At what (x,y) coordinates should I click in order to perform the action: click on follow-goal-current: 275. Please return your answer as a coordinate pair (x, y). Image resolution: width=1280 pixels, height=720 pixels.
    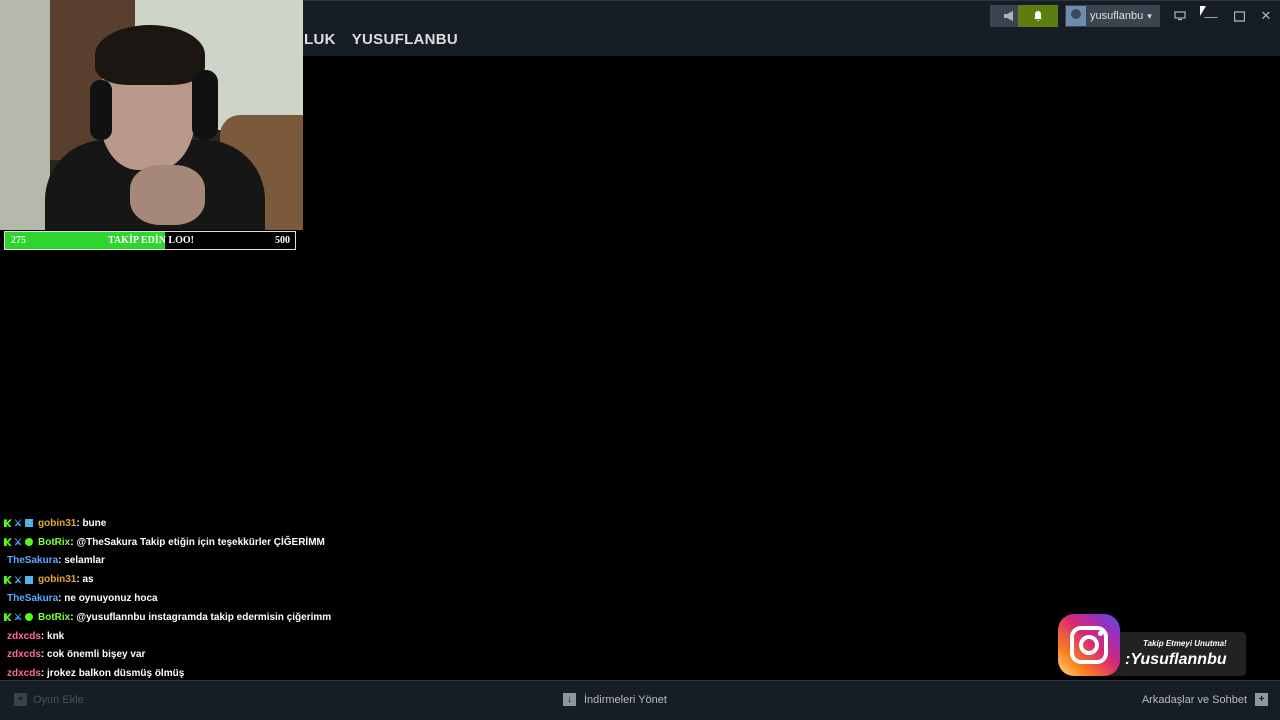
    Looking at the image, I should click on (18, 240).